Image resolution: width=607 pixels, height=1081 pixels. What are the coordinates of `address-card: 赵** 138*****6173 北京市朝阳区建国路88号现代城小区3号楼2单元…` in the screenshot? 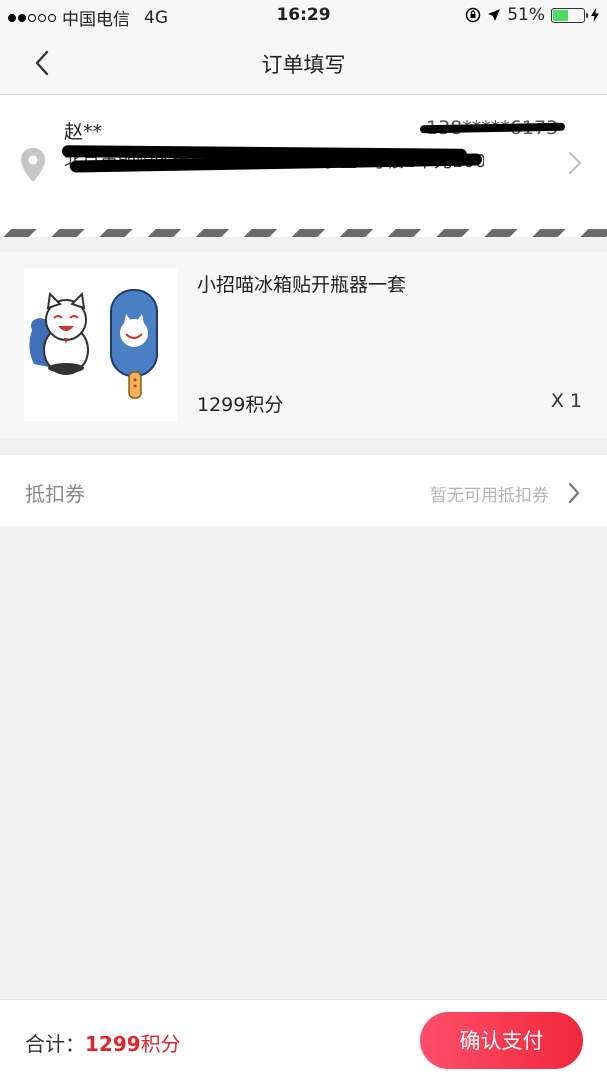 It's located at (303, 166).